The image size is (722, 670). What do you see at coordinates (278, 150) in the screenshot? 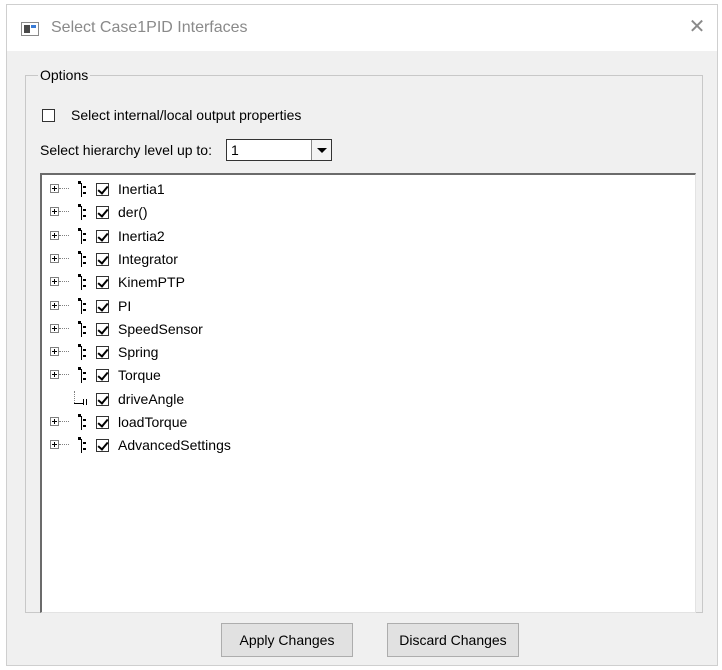
I see `hierarchy-level-select: 1` at bounding box center [278, 150].